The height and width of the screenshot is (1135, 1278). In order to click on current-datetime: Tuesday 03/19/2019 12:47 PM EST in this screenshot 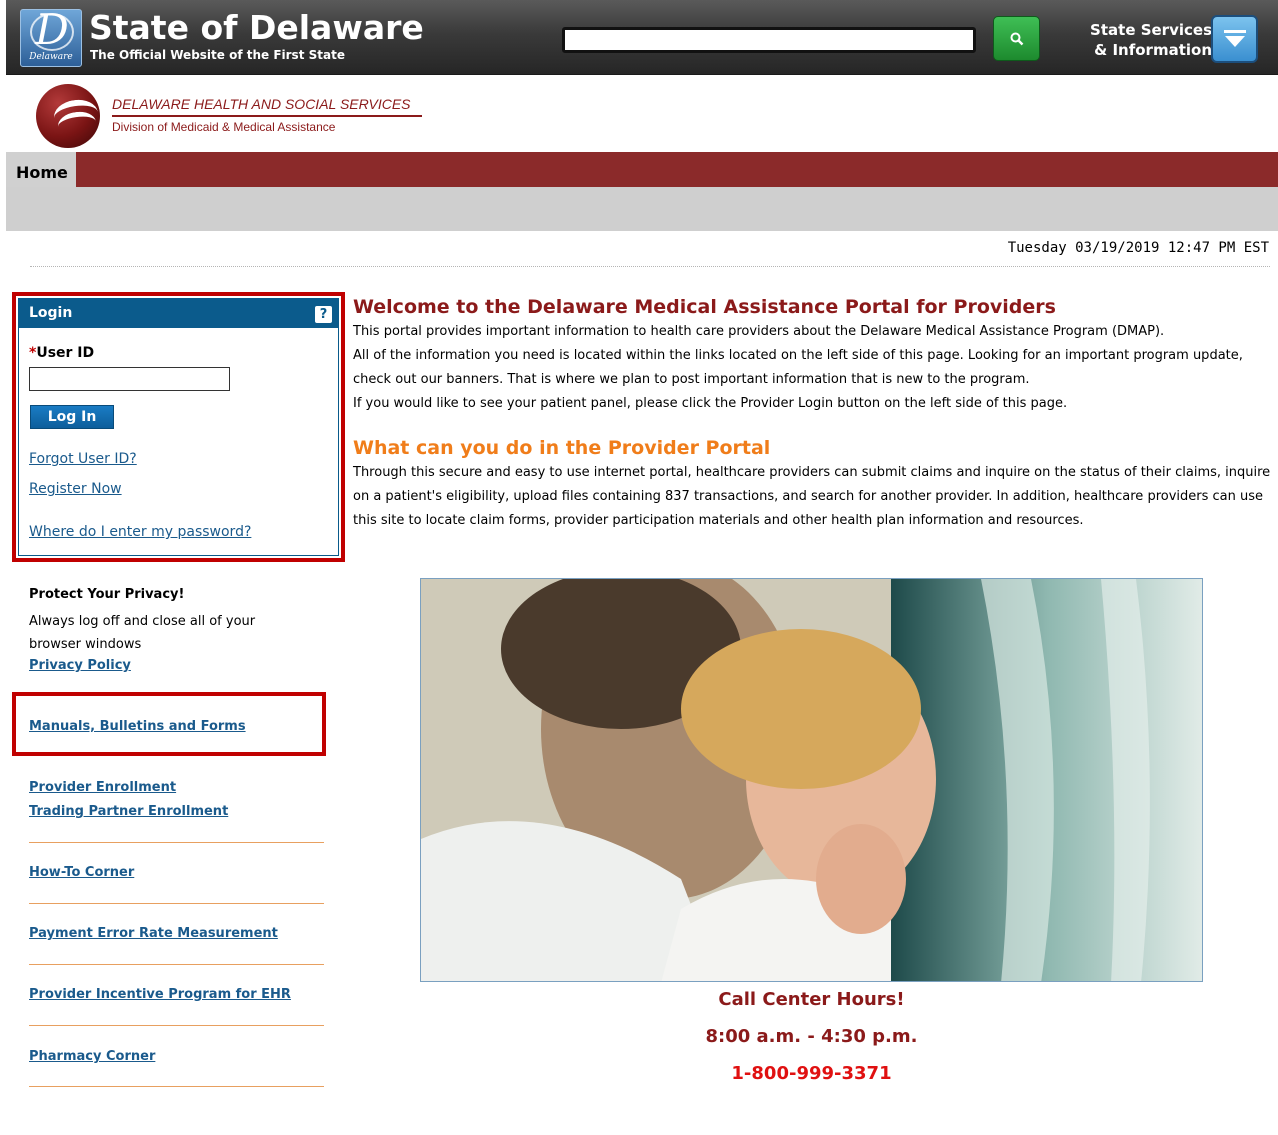, I will do `click(1138, 248)`.